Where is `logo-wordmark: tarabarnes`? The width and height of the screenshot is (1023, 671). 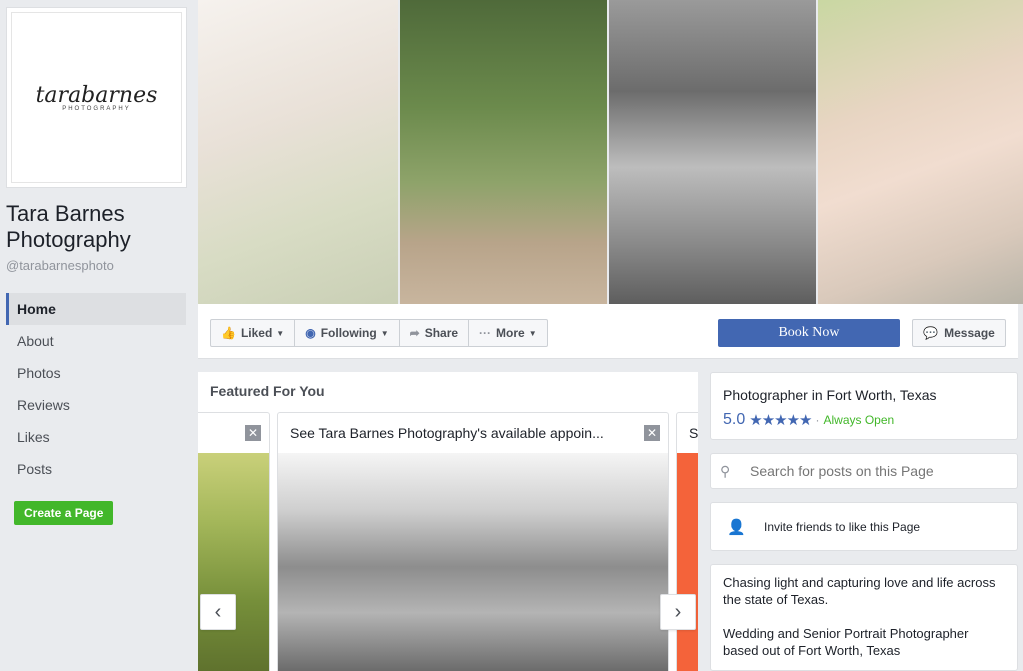
logo-wordmark: tarabarnes is located at coordinates (96, 95).